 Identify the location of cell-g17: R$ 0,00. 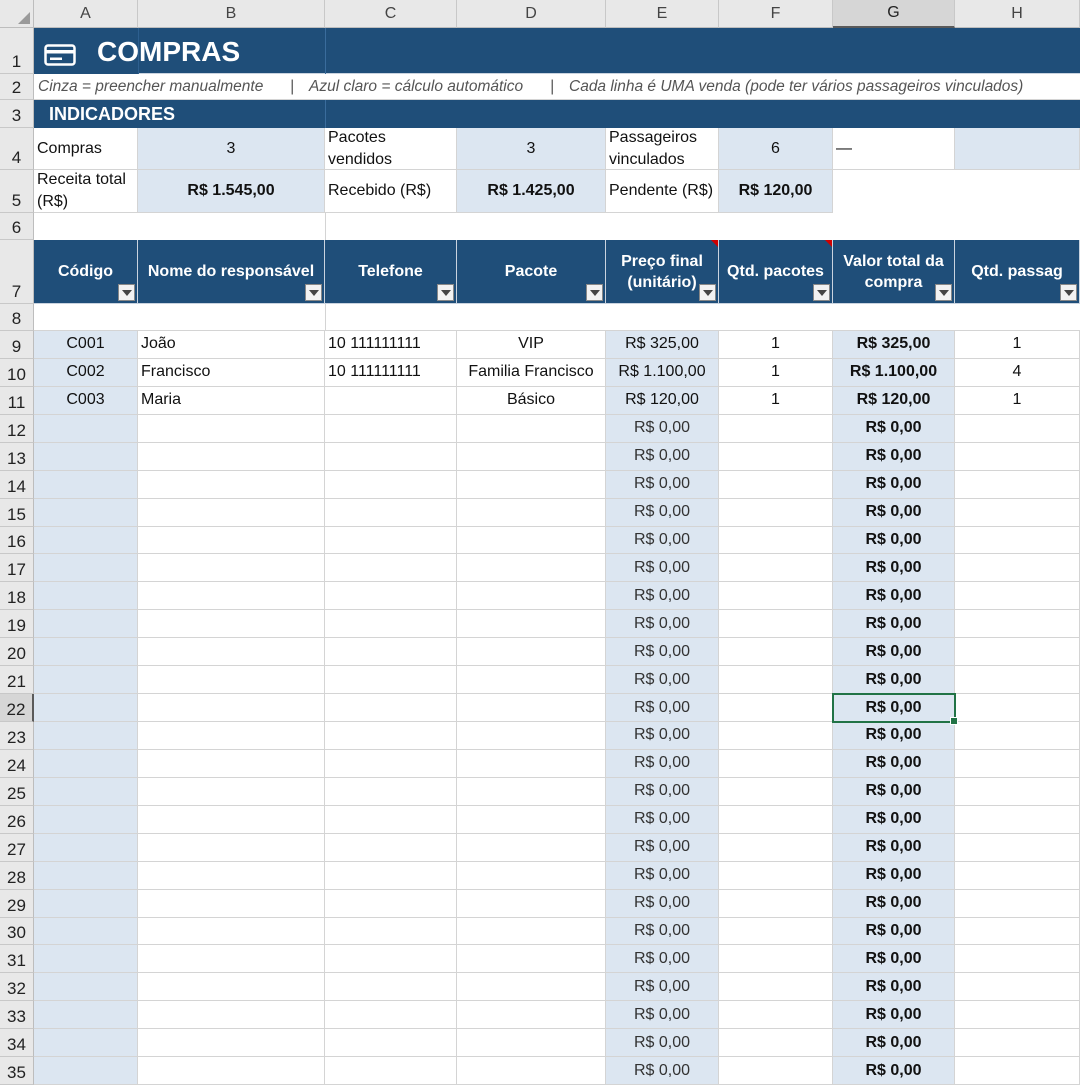
(894, 568).